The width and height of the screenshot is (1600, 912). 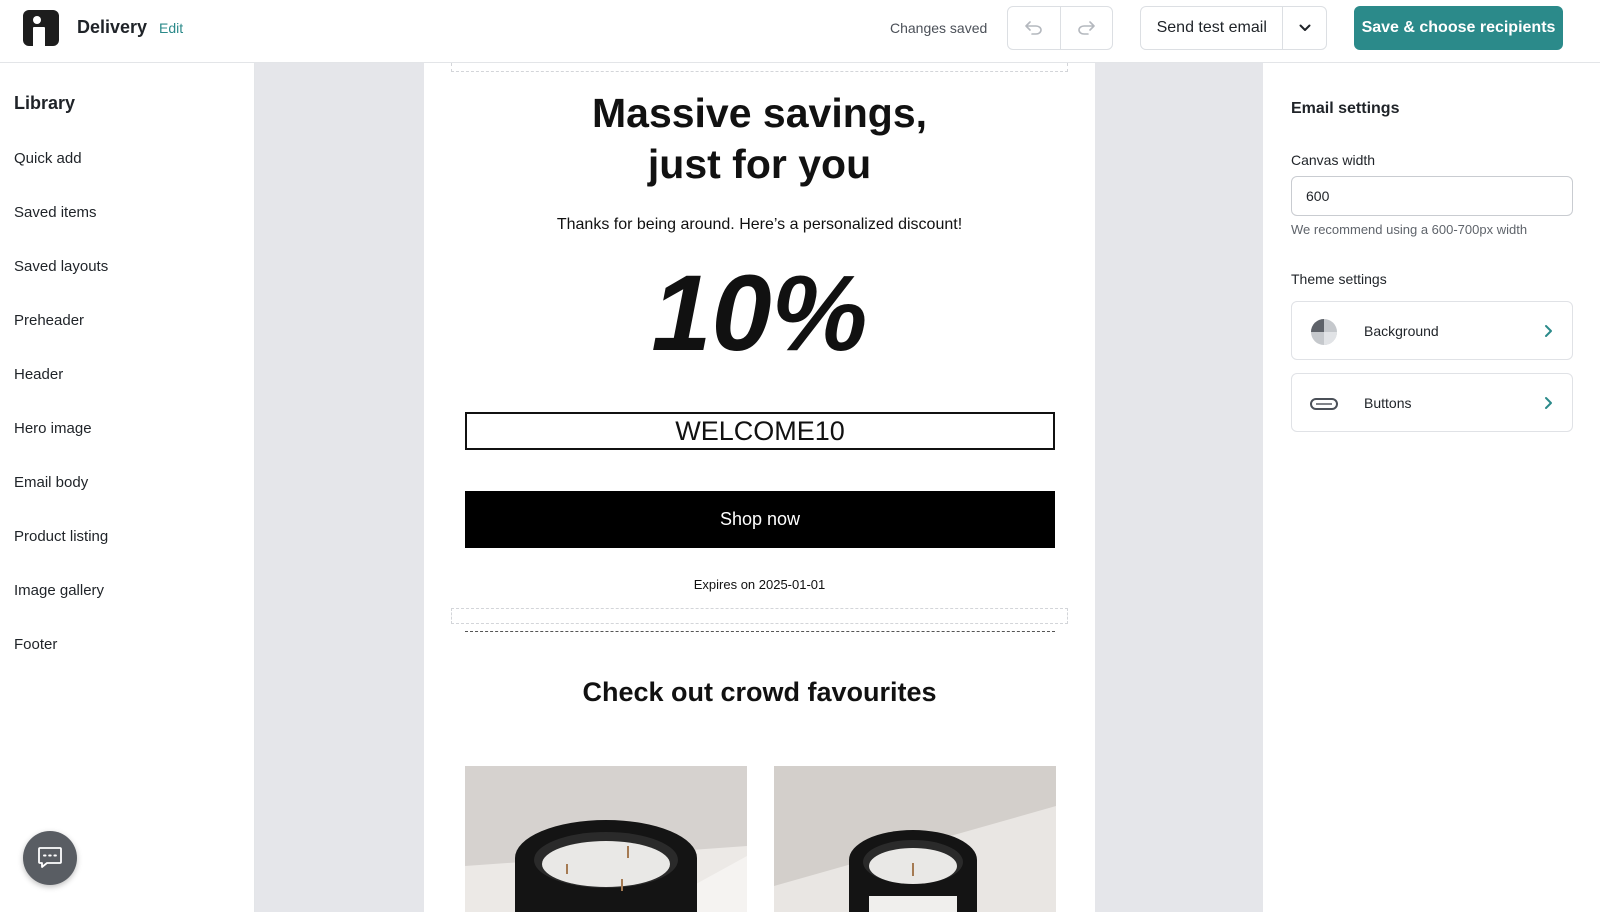 I want to click on canvas-width-hint: We recommend using a 600-700px width, so click(x=1409, y=229).